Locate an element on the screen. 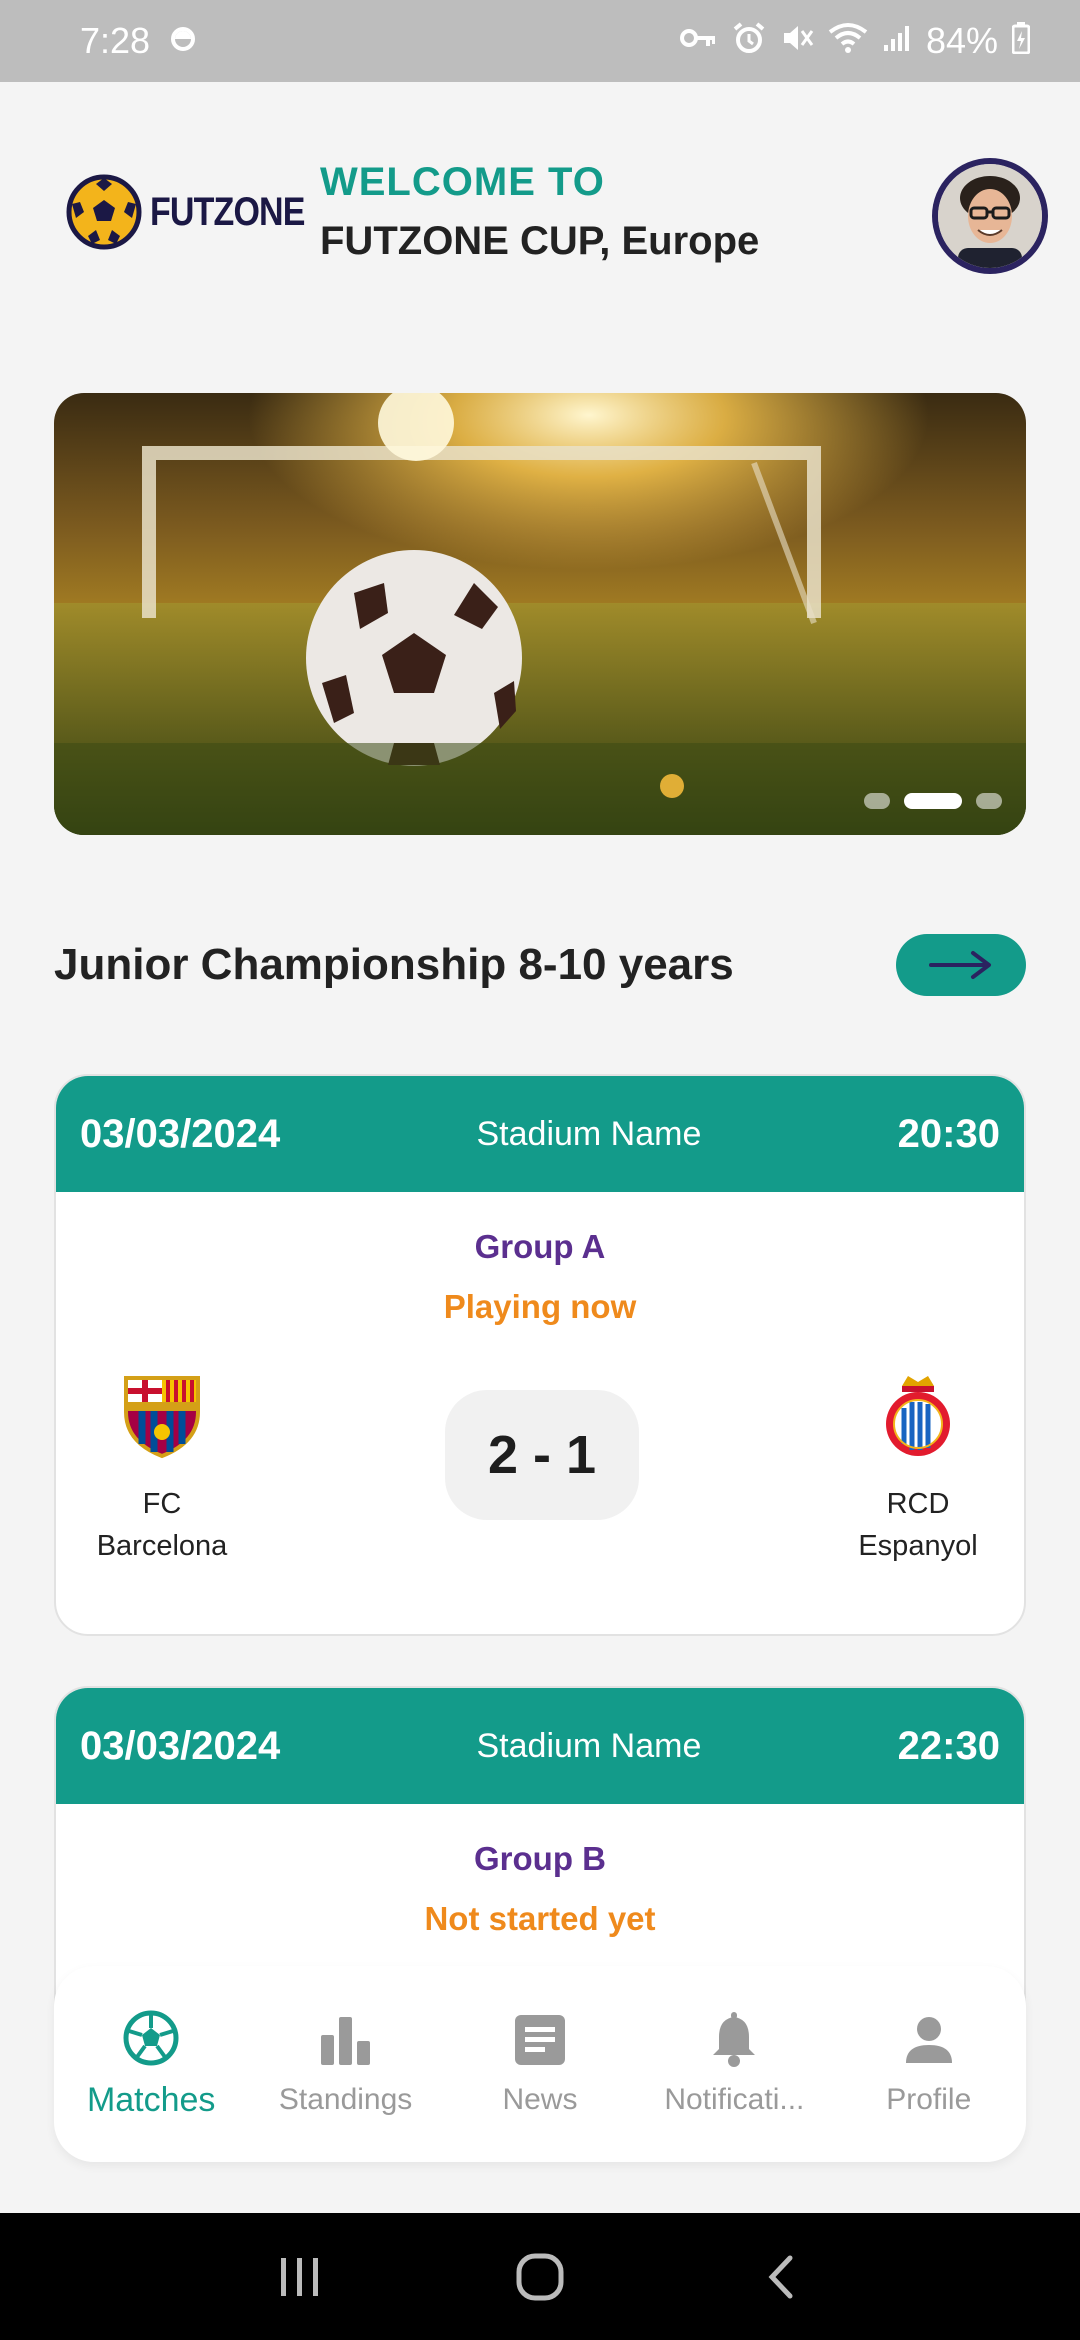 Image resolution: width=1080 pixels, height=2340 pixels. section-title: Junior Championship 8-10 years is located at coordinates (394, 964).